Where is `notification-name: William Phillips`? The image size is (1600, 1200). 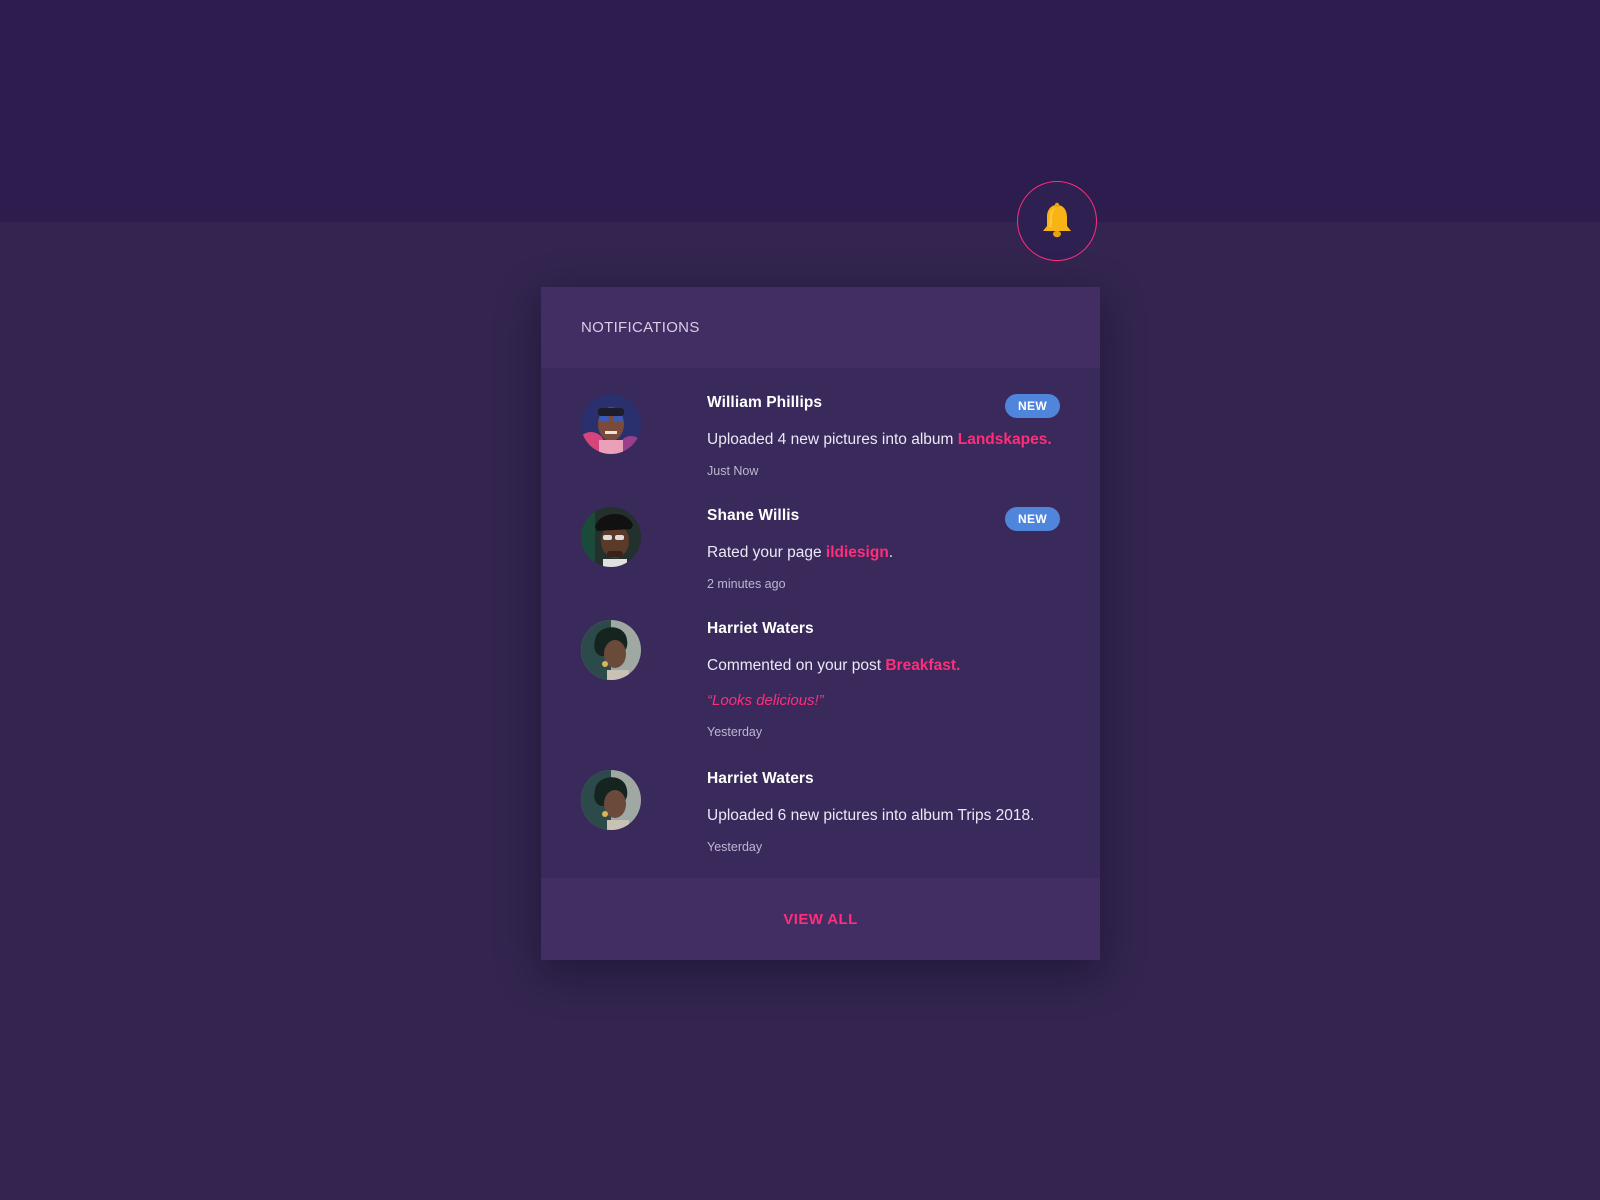
notification-name: William Phillips is located at coordinates (765, 402).